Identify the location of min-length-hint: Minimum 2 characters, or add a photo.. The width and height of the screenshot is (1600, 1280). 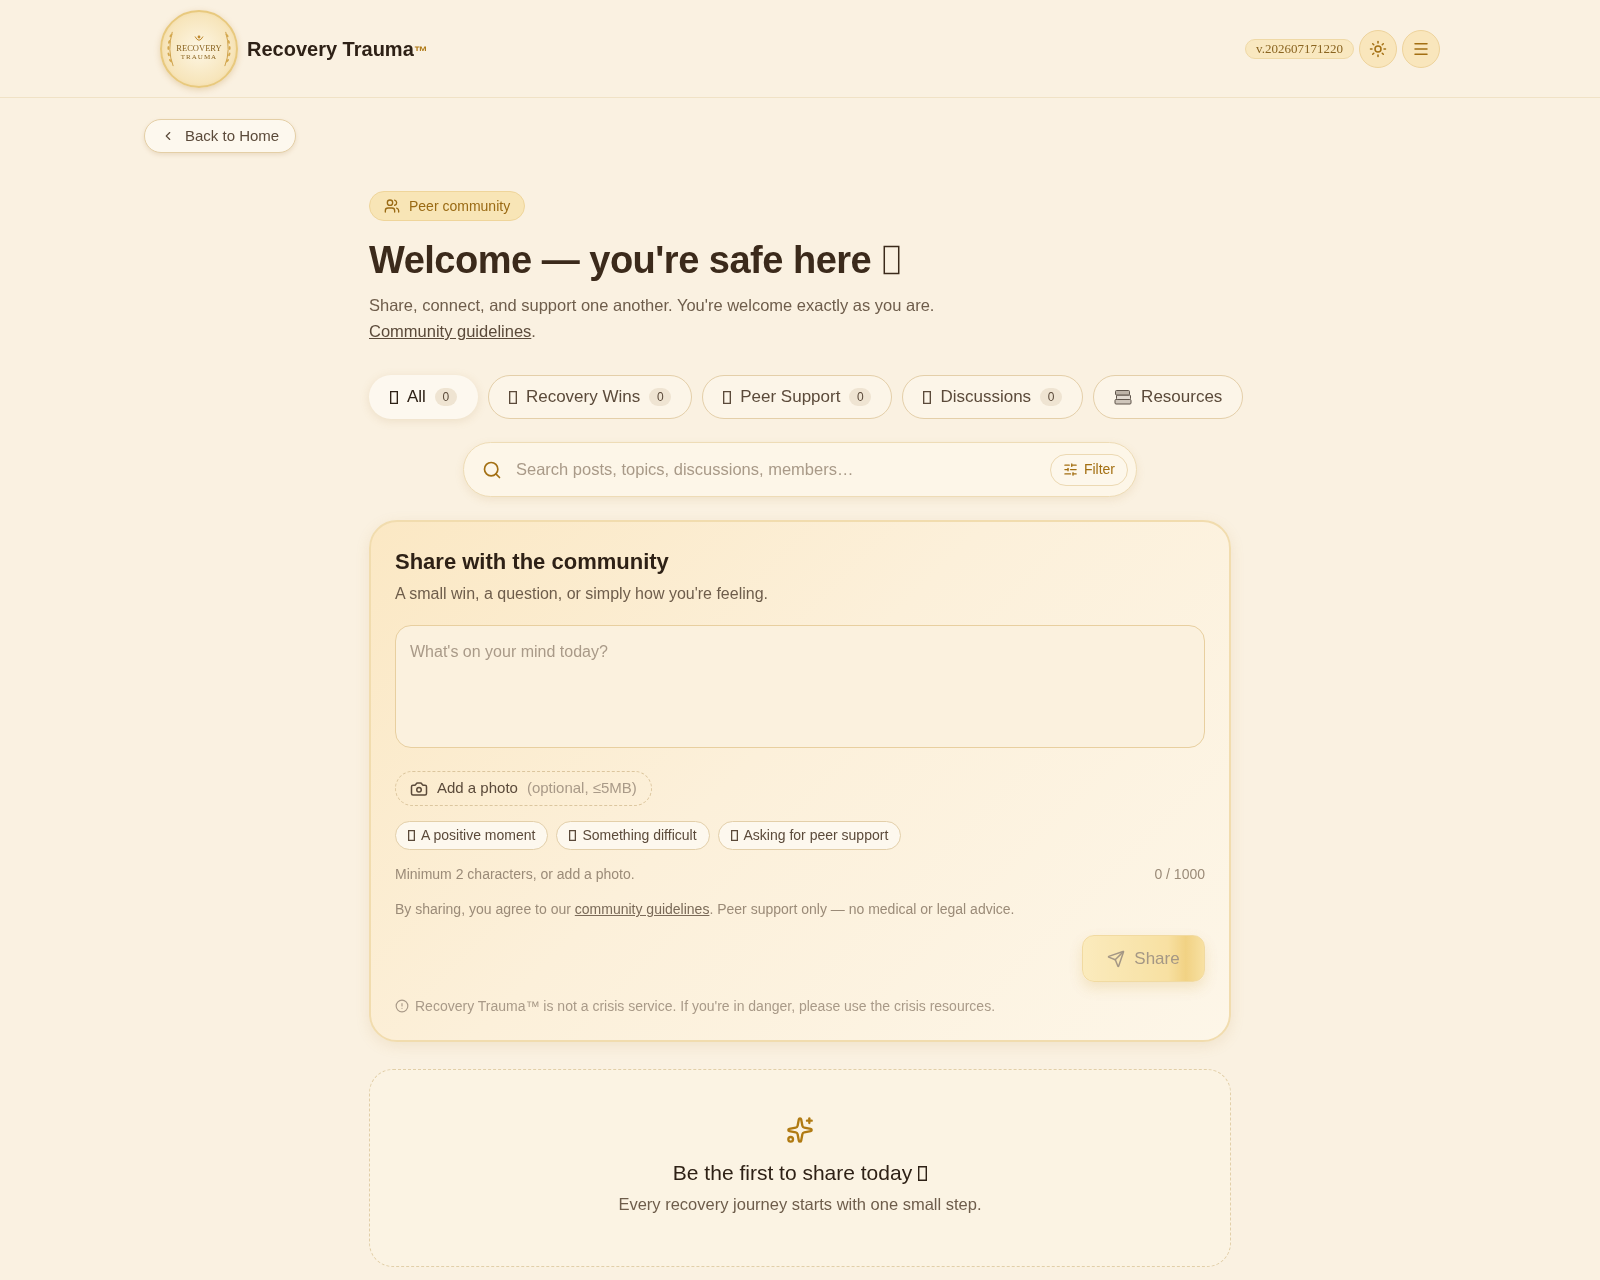
(515, 874).